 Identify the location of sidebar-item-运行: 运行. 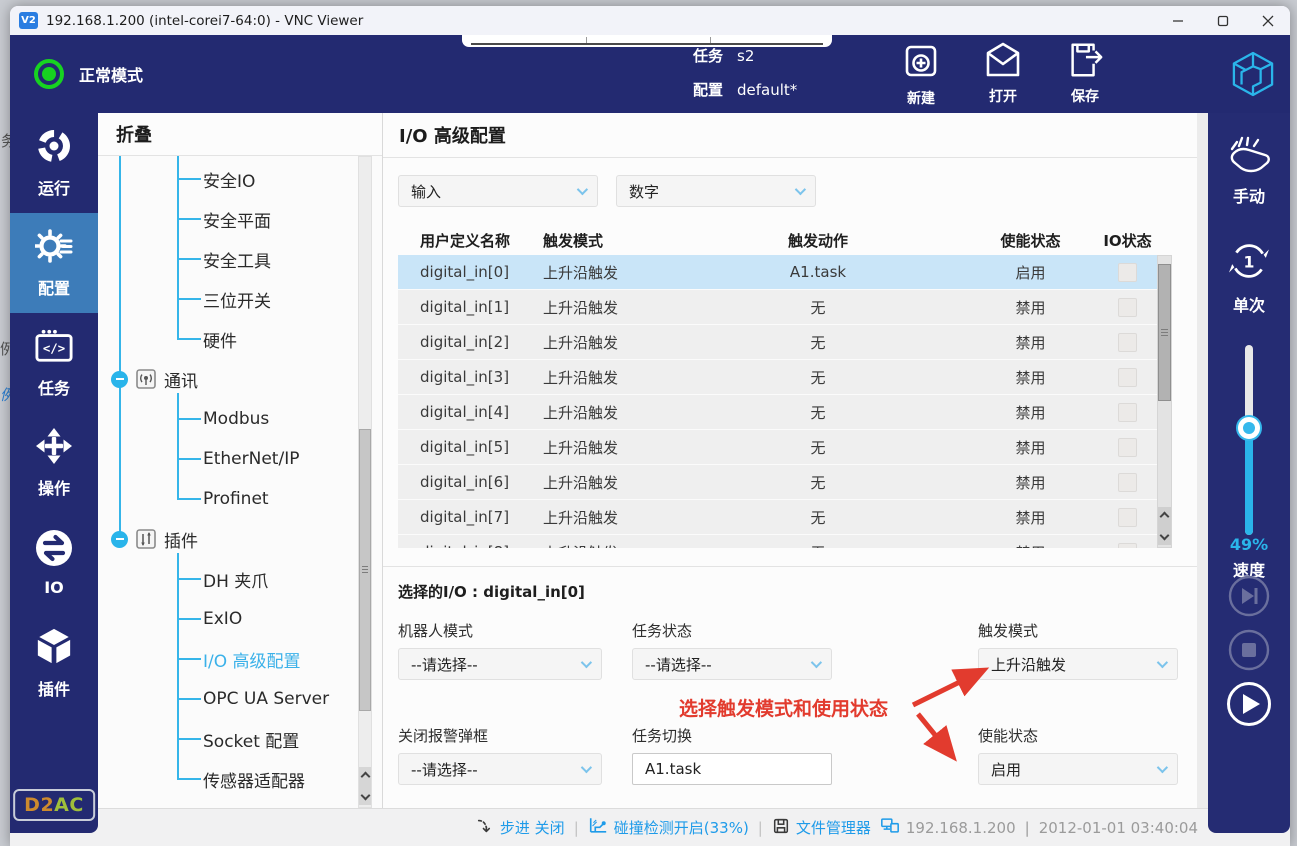
(54, 163).